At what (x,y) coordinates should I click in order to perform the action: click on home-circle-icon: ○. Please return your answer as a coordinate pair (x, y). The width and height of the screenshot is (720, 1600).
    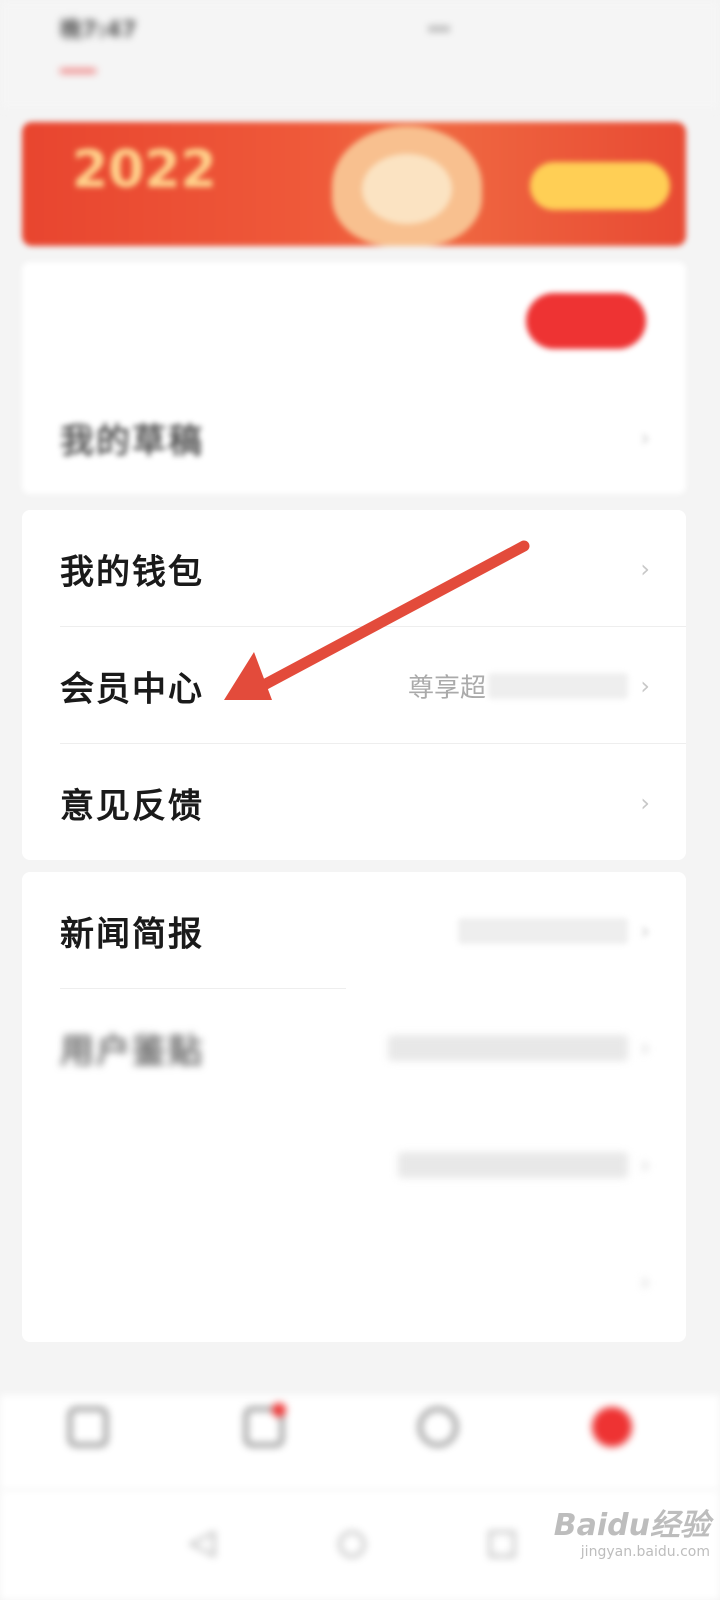
    Looking at the image, I should click on (352, 1542).